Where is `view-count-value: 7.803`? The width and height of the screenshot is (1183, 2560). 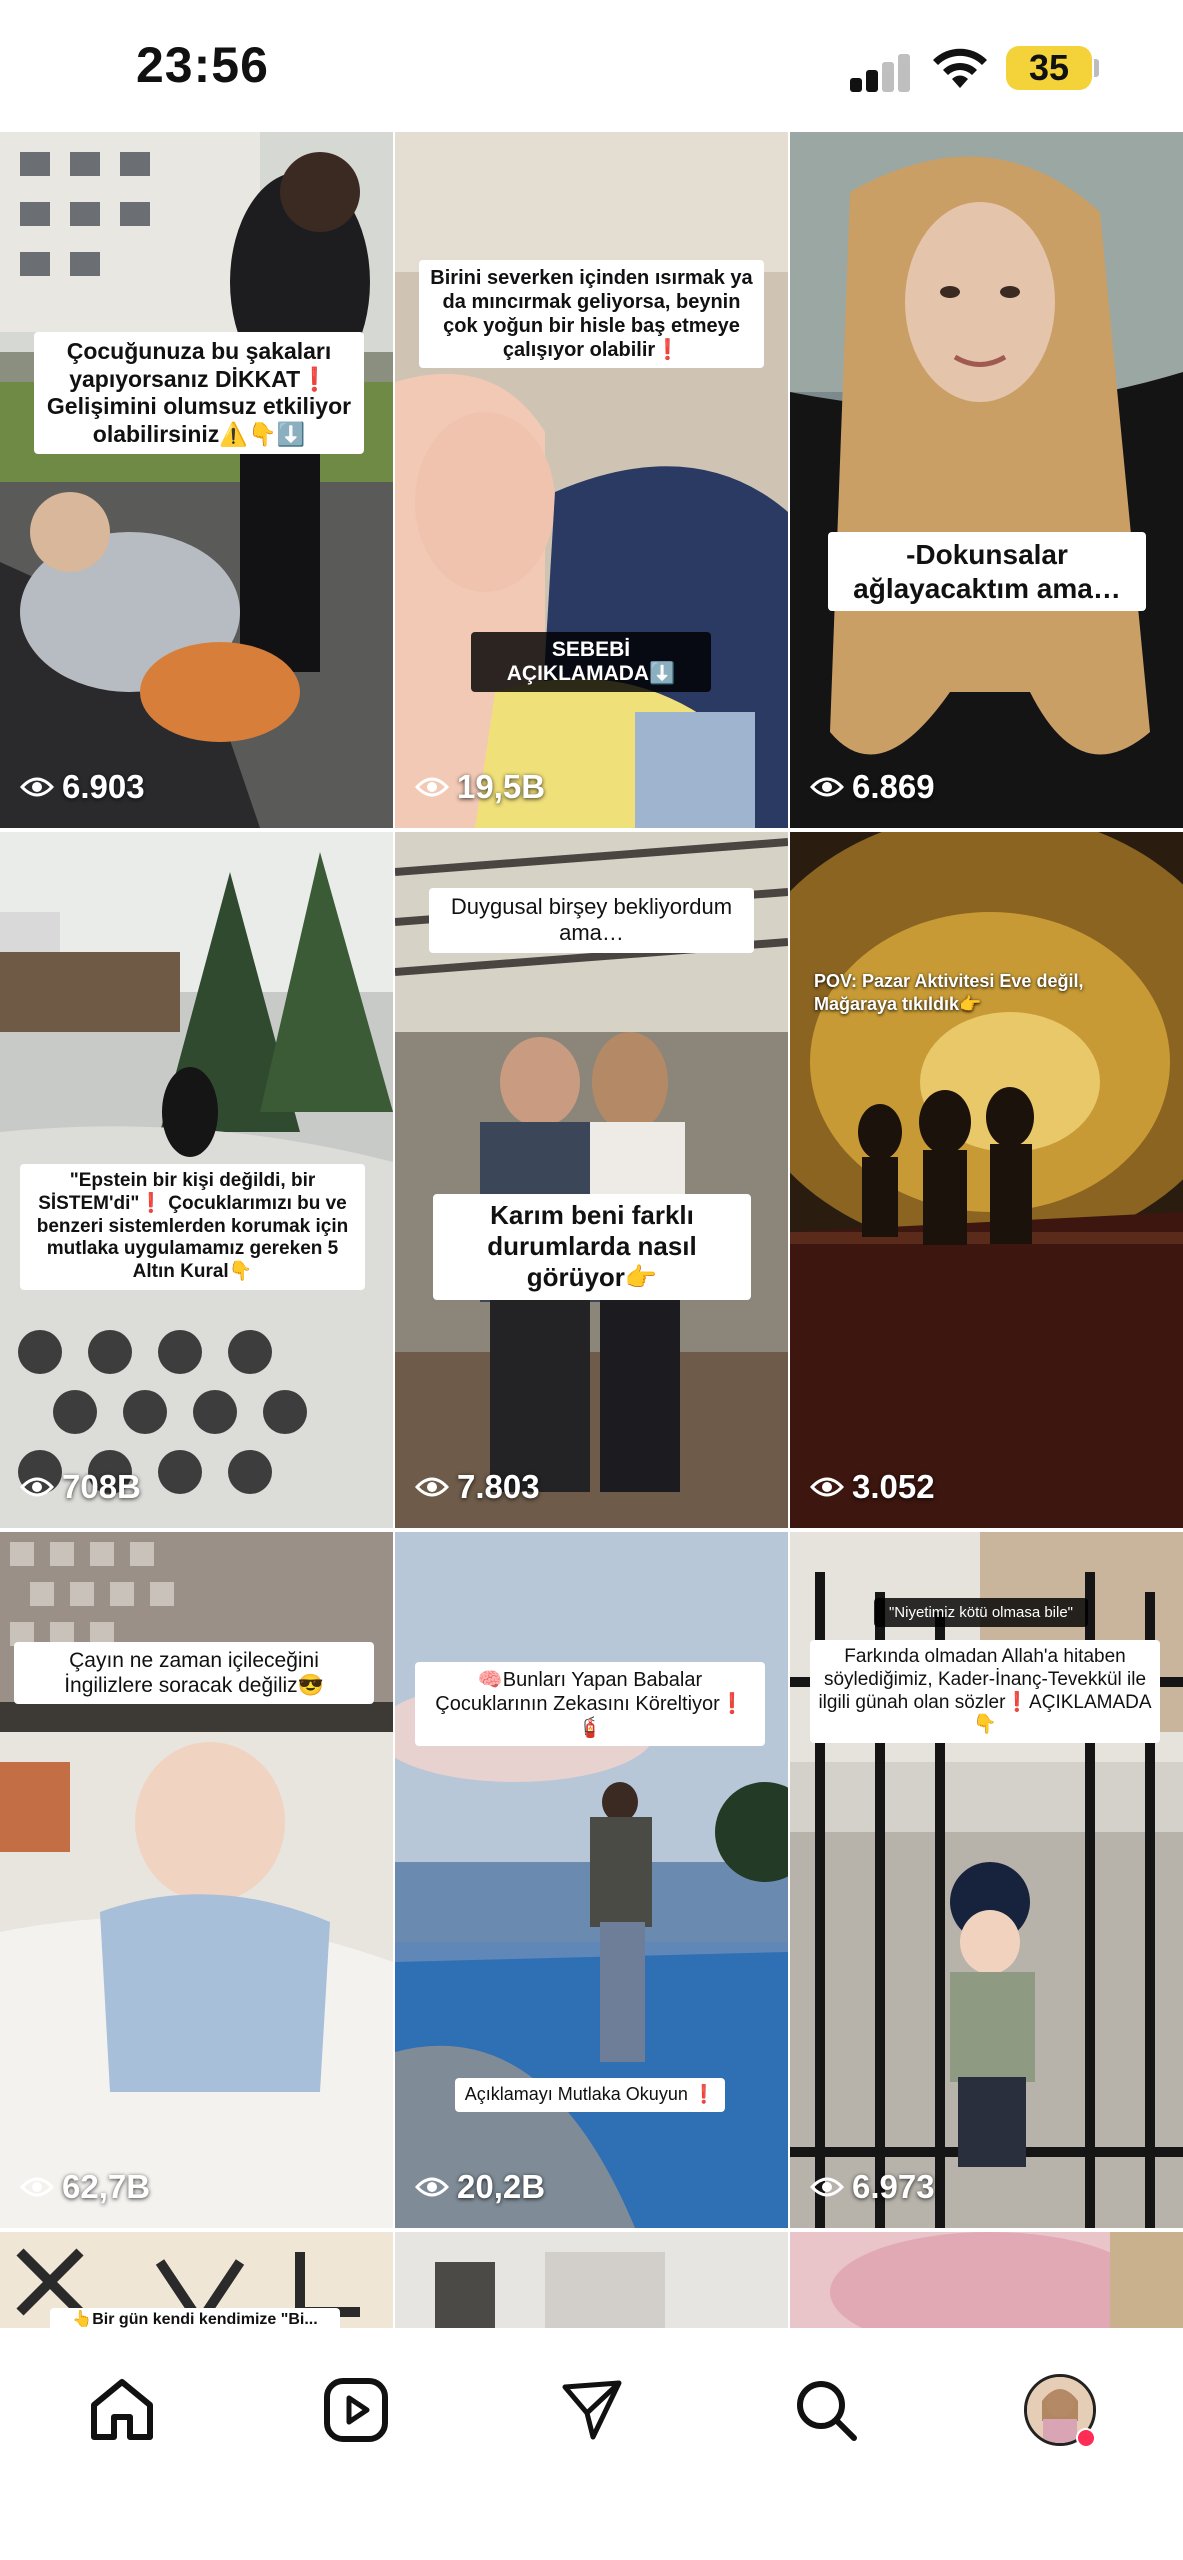 view-count-value: 7.803 is located at coordinates (498, 1486).